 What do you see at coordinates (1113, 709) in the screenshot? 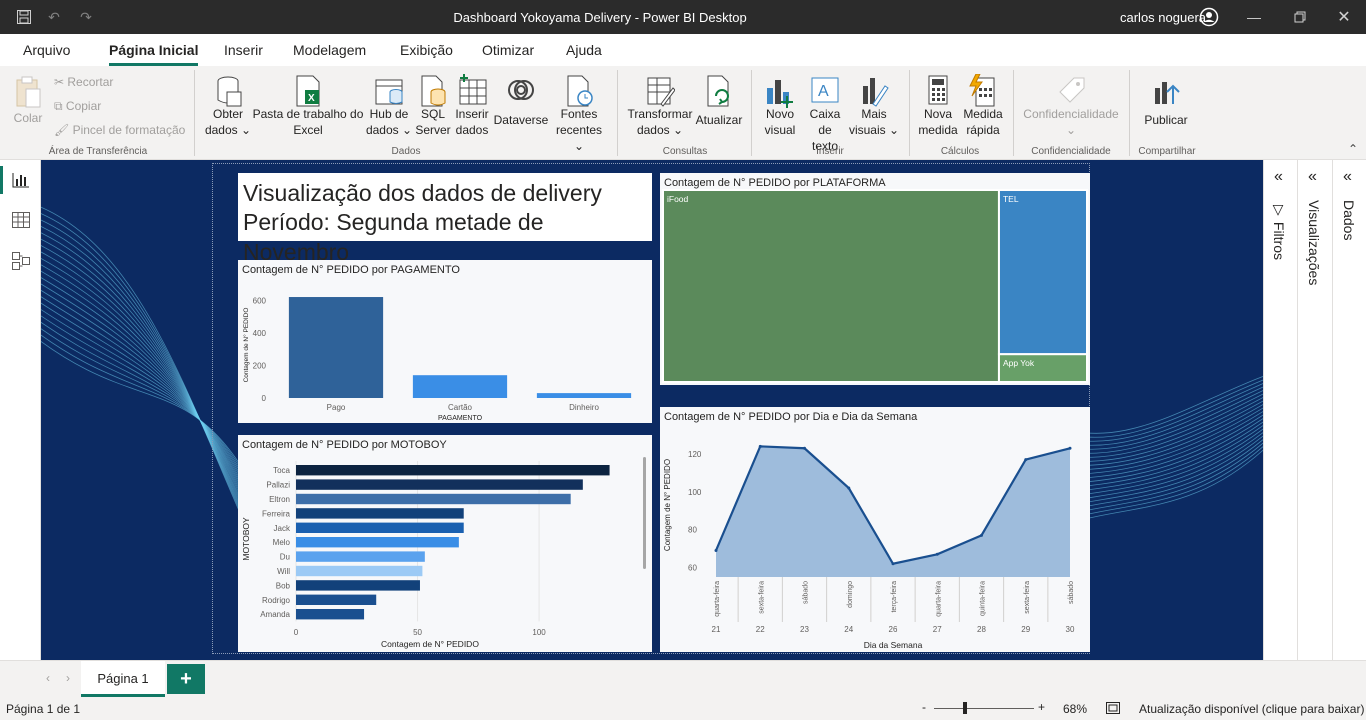
I see `fit-to-page-icon` at bounding box center [1113, 709].